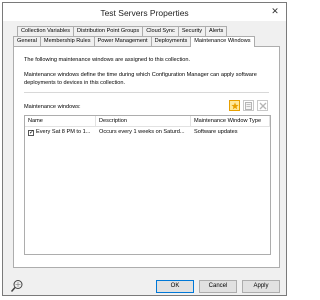 Image resolution: width=320 pixels, height=300 pixels. Describe the element at coordinates (171, 41) in the screenshot. I see `tab-deployments: Deployments` at that location.